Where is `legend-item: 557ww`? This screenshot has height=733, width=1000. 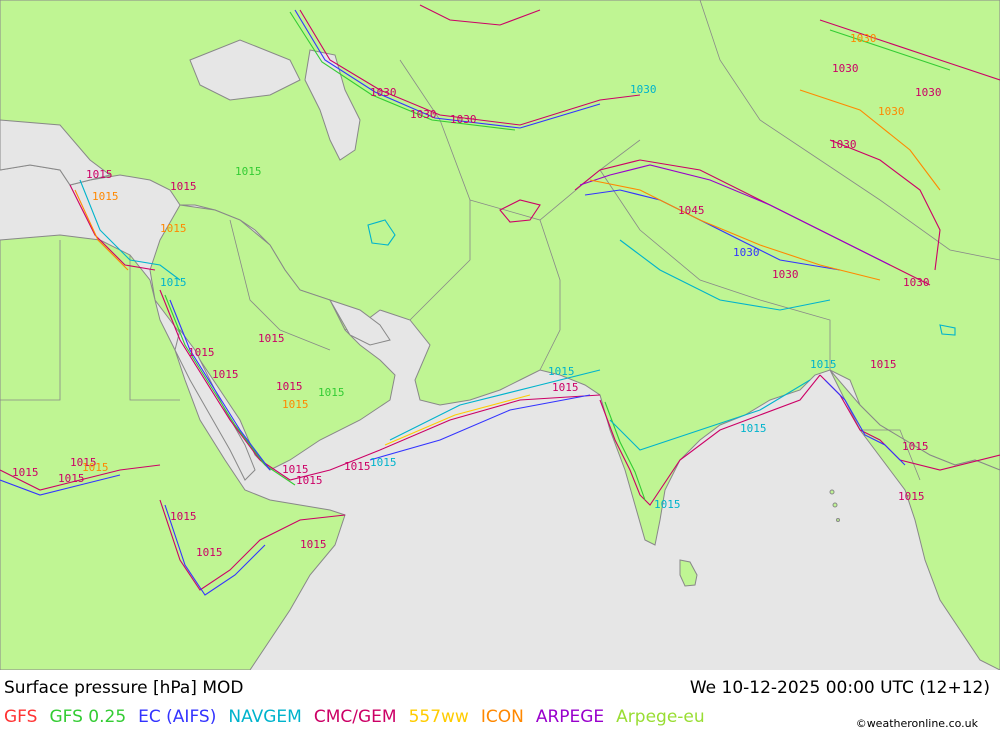
legend-item: 557ww is located at coordinates (438, 717).